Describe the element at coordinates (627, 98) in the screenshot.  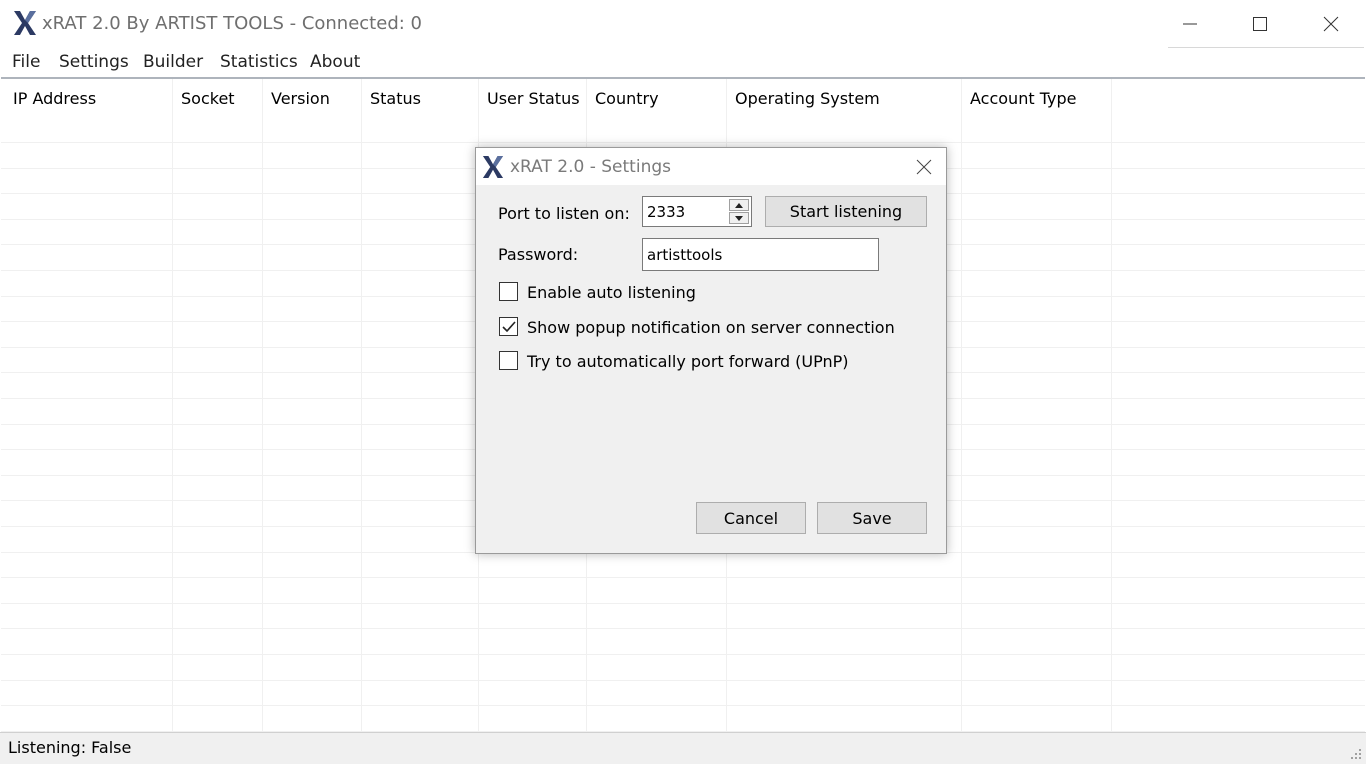
I see `column-header-country: Country` at that location.